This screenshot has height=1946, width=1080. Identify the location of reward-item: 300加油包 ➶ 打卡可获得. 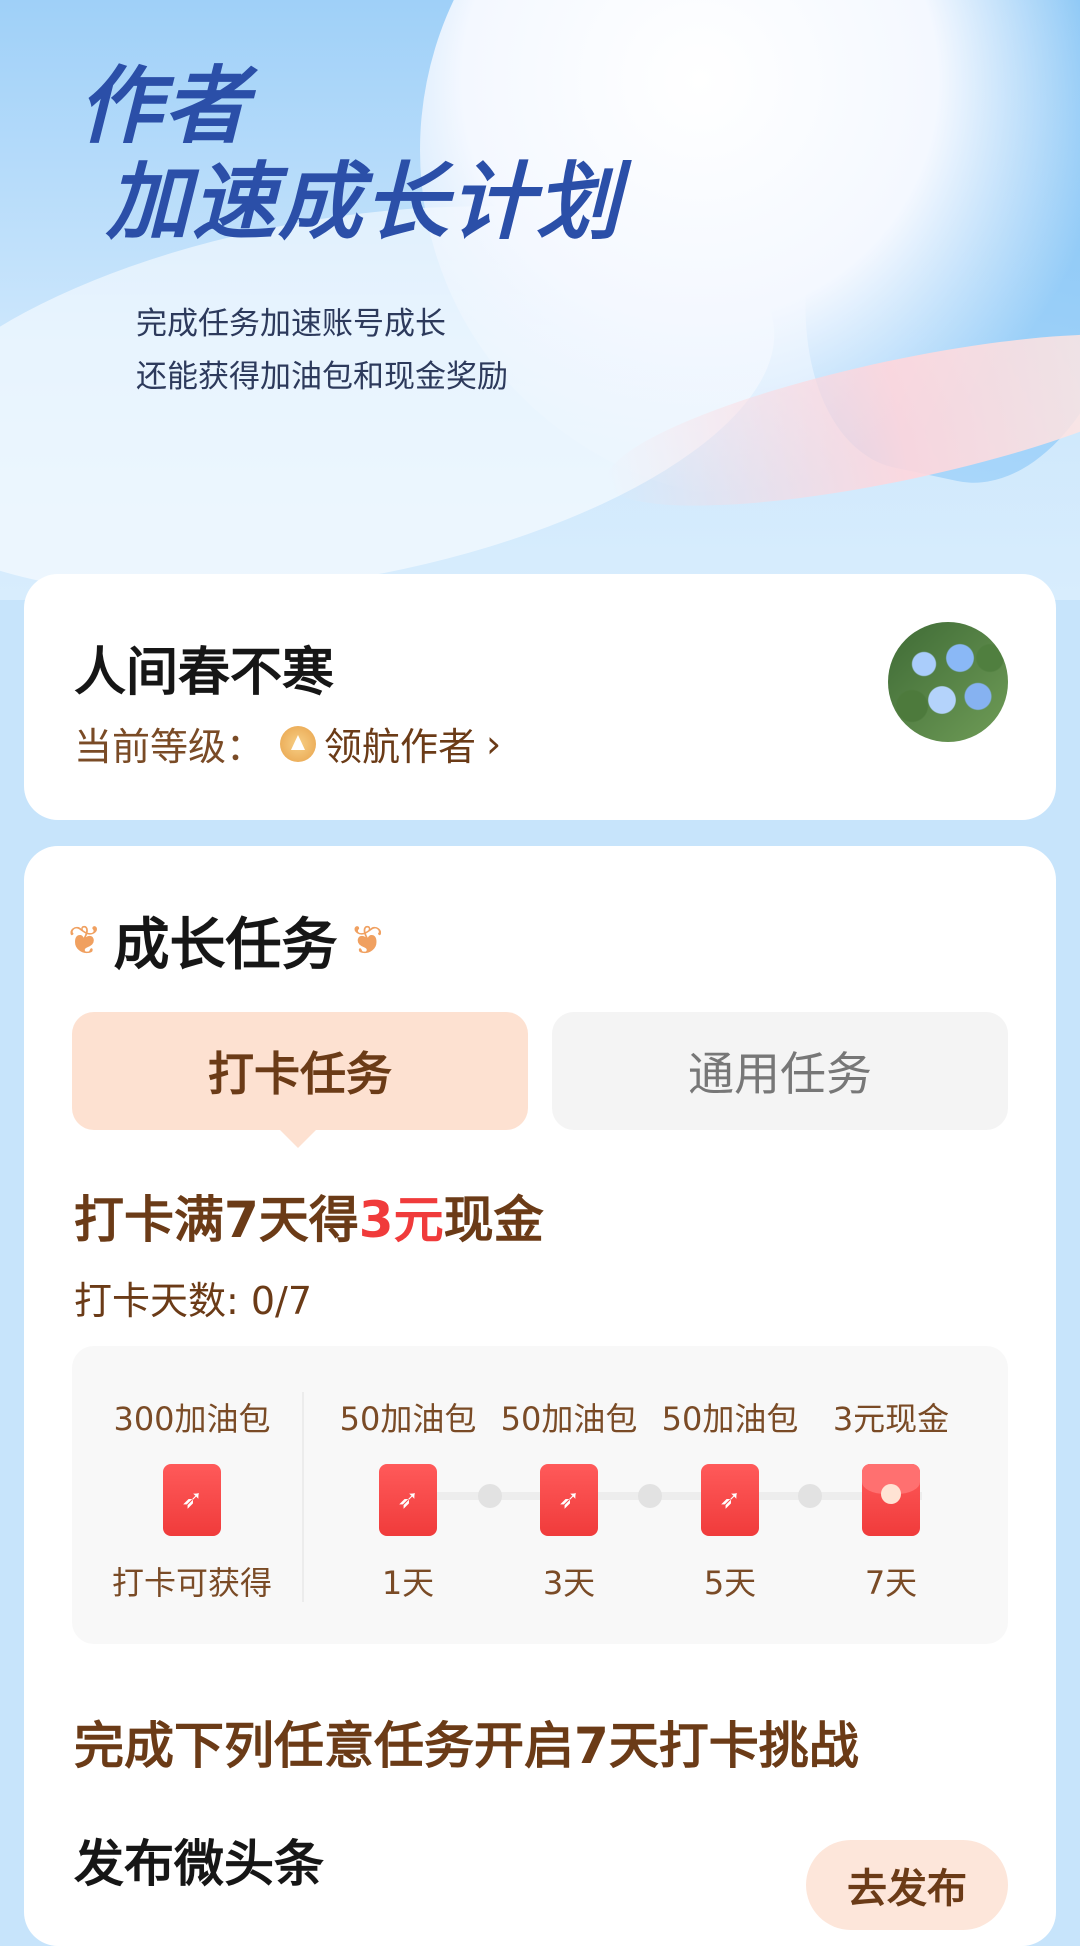
(192, 1499).